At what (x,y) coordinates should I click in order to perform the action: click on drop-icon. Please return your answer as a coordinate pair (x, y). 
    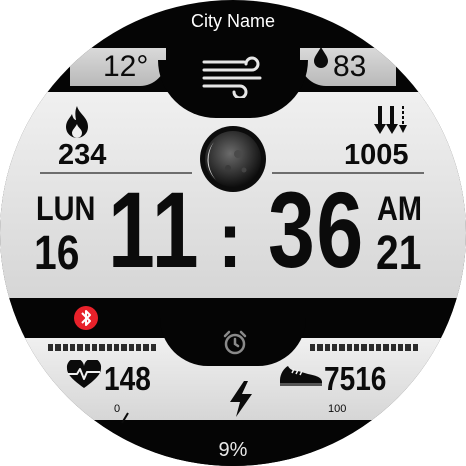
    Looking at the image, I should click on (321, 57).